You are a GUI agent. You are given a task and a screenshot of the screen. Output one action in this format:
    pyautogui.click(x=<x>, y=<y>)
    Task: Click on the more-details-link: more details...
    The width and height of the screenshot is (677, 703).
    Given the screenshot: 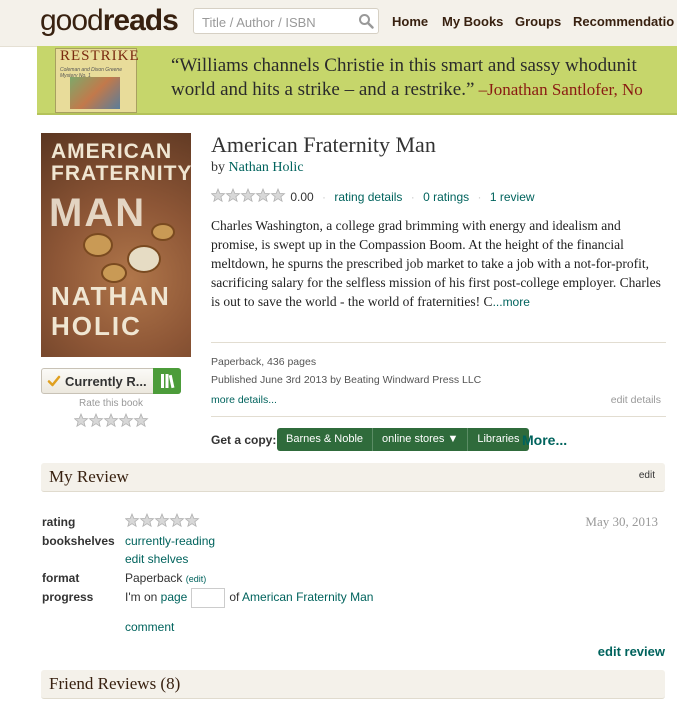 What is the action you would take?
    pyautogui.click(x=244, y=400)
    